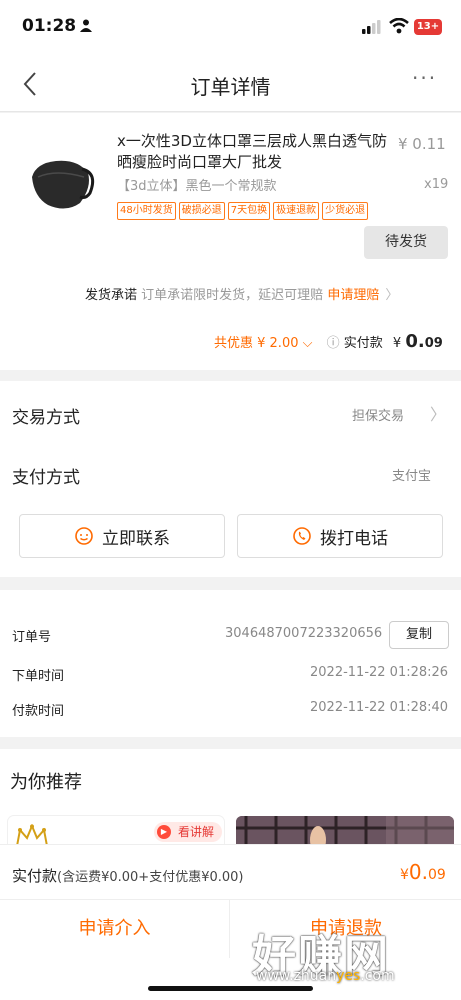 The height and width of the screenshot is (1000, 461). Describe the element at coordinates (32, 637) in the screenshot. I see `order-number-label: 订单号` at that location.